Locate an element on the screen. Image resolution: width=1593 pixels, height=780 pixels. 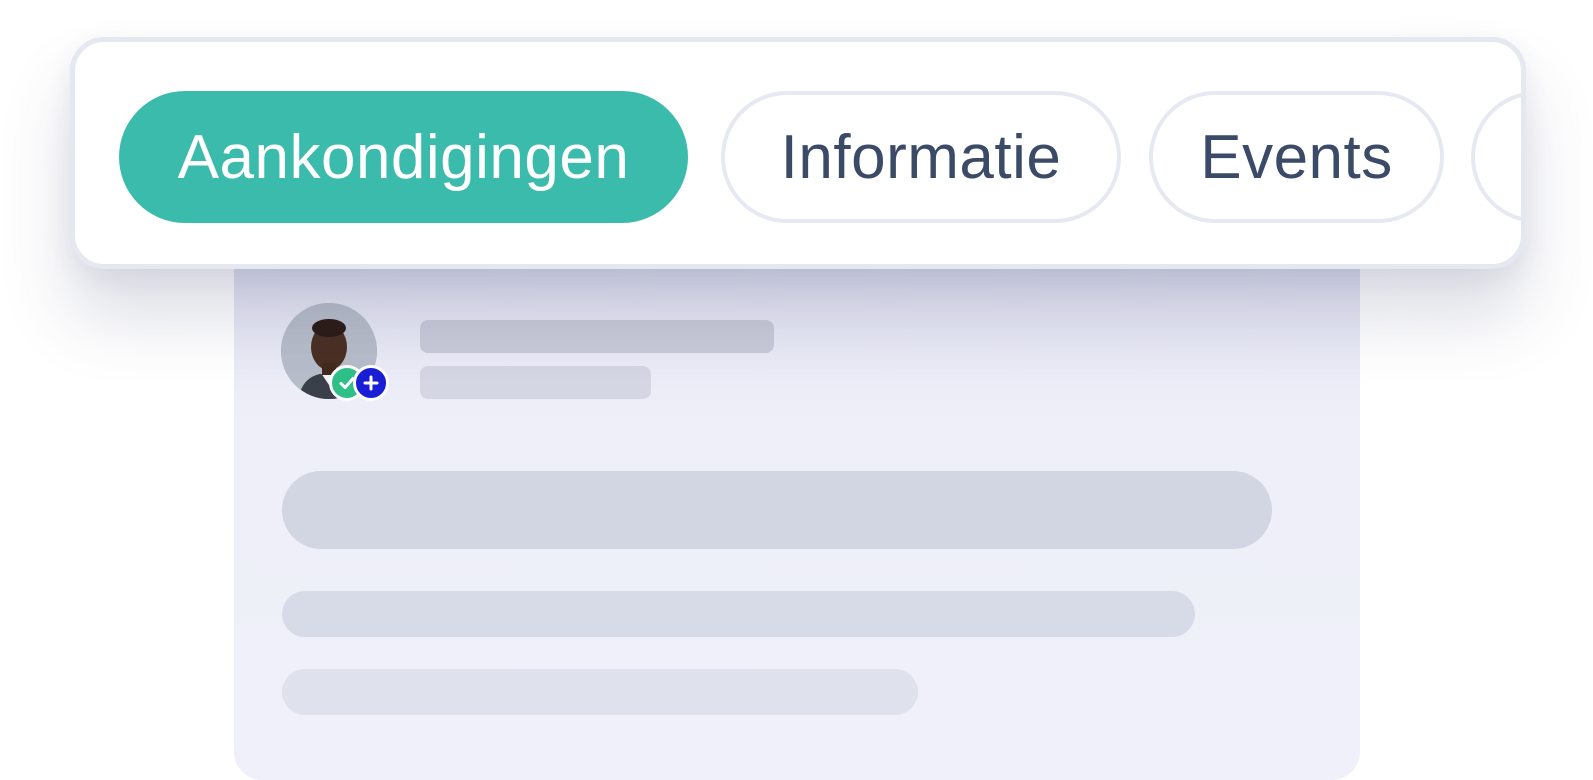
author-meta-placeholder is located at coordinates (535, 382).